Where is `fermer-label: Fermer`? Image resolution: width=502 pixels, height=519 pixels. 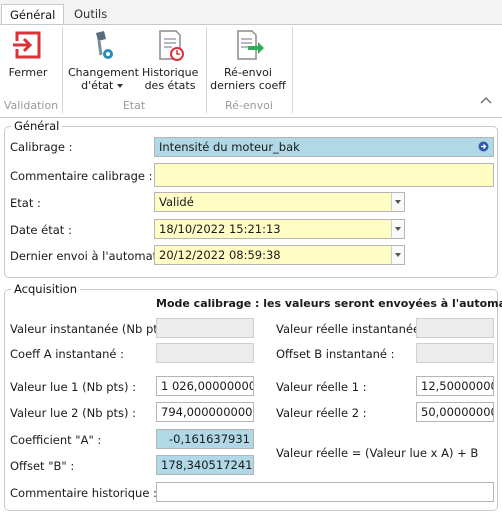
fermer-label: Fermer is located at coordinates (28, 72).